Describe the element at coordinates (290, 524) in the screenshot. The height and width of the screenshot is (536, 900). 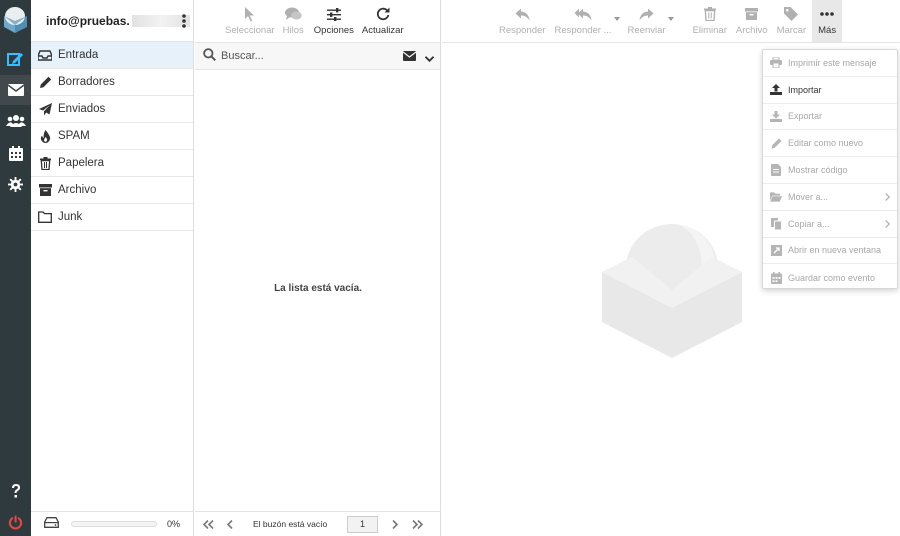
I see `mailbox-status: El buzón está vacío` at that location.